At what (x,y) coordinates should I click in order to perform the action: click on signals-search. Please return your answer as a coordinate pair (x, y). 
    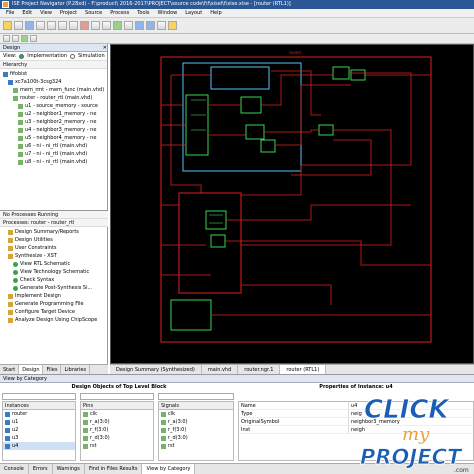
    Looking at the image, I should click on (196, 396).